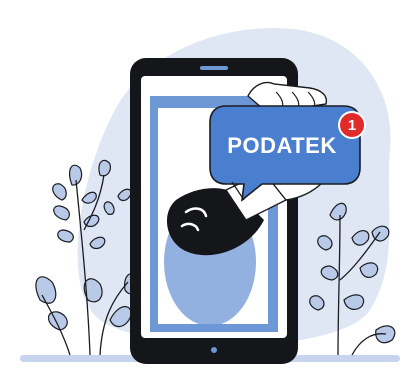  What do you see at coordinates (214, 68) in the screenshot?
I see `phone-speaker` at bounding box center [214, 68].